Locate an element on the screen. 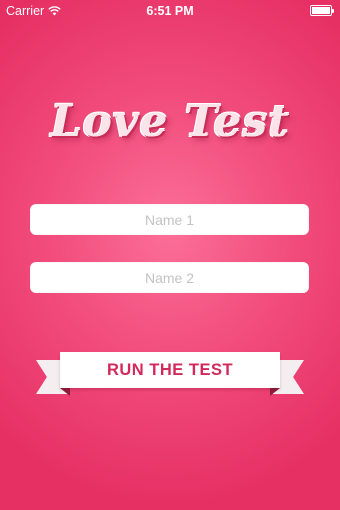  run-test-ribbon: RUN THE TEST is located at coordinates (170, 377).